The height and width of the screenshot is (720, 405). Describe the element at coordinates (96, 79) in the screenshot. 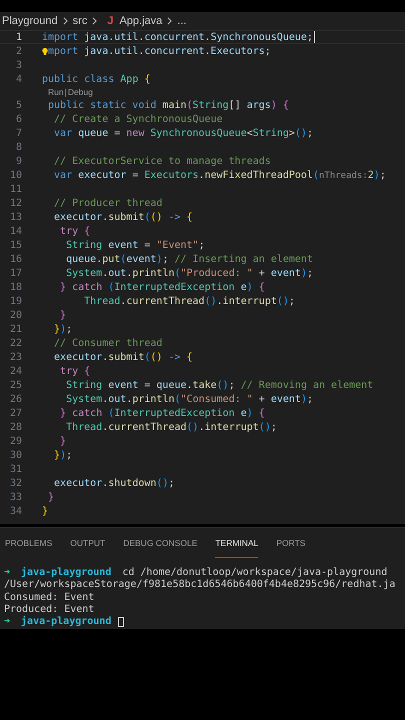

I see `code-line: public class App {` at that location.